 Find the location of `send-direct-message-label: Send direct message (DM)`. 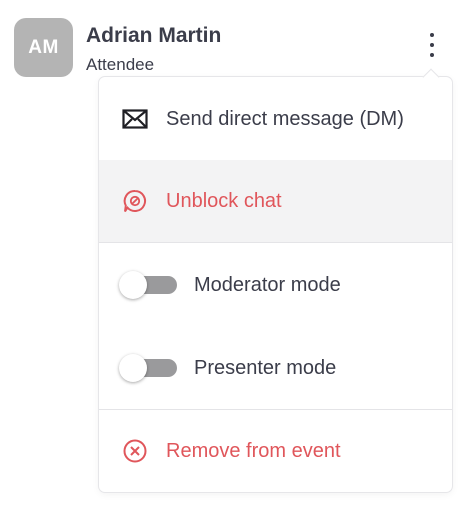

send-direct-message-label: Send direct message (DM) is located at coordinates (285, 118).